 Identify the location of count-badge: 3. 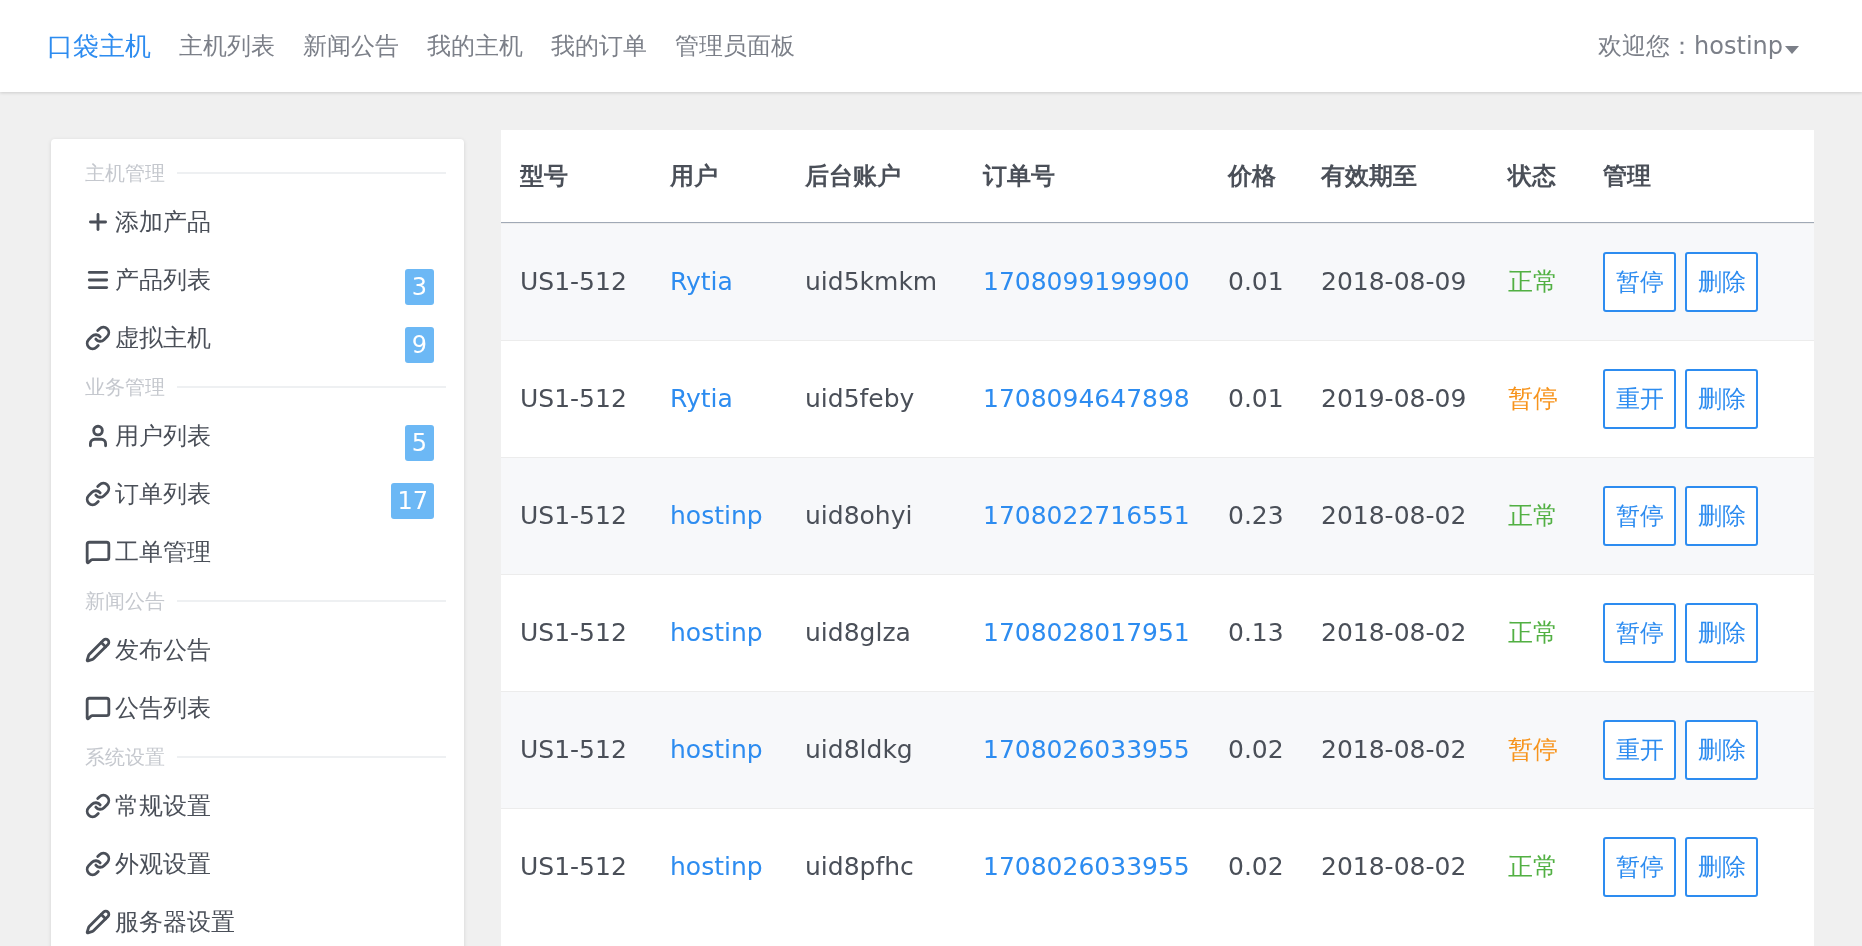
(419, 287).